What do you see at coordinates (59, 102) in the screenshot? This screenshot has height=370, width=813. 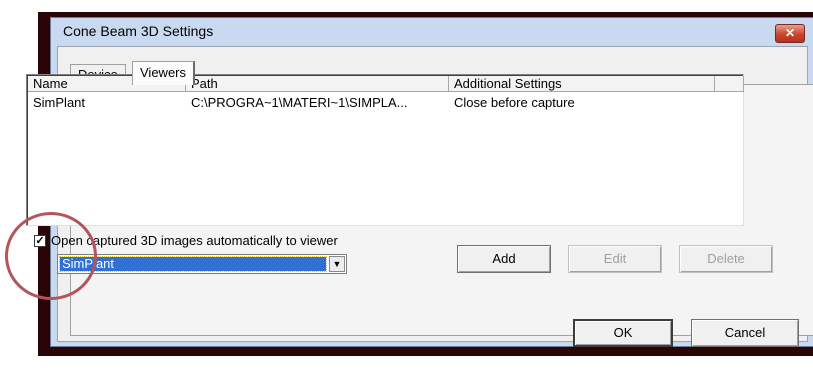 I see `list-item-name: SimPlant` at bounding box center [59, 102].